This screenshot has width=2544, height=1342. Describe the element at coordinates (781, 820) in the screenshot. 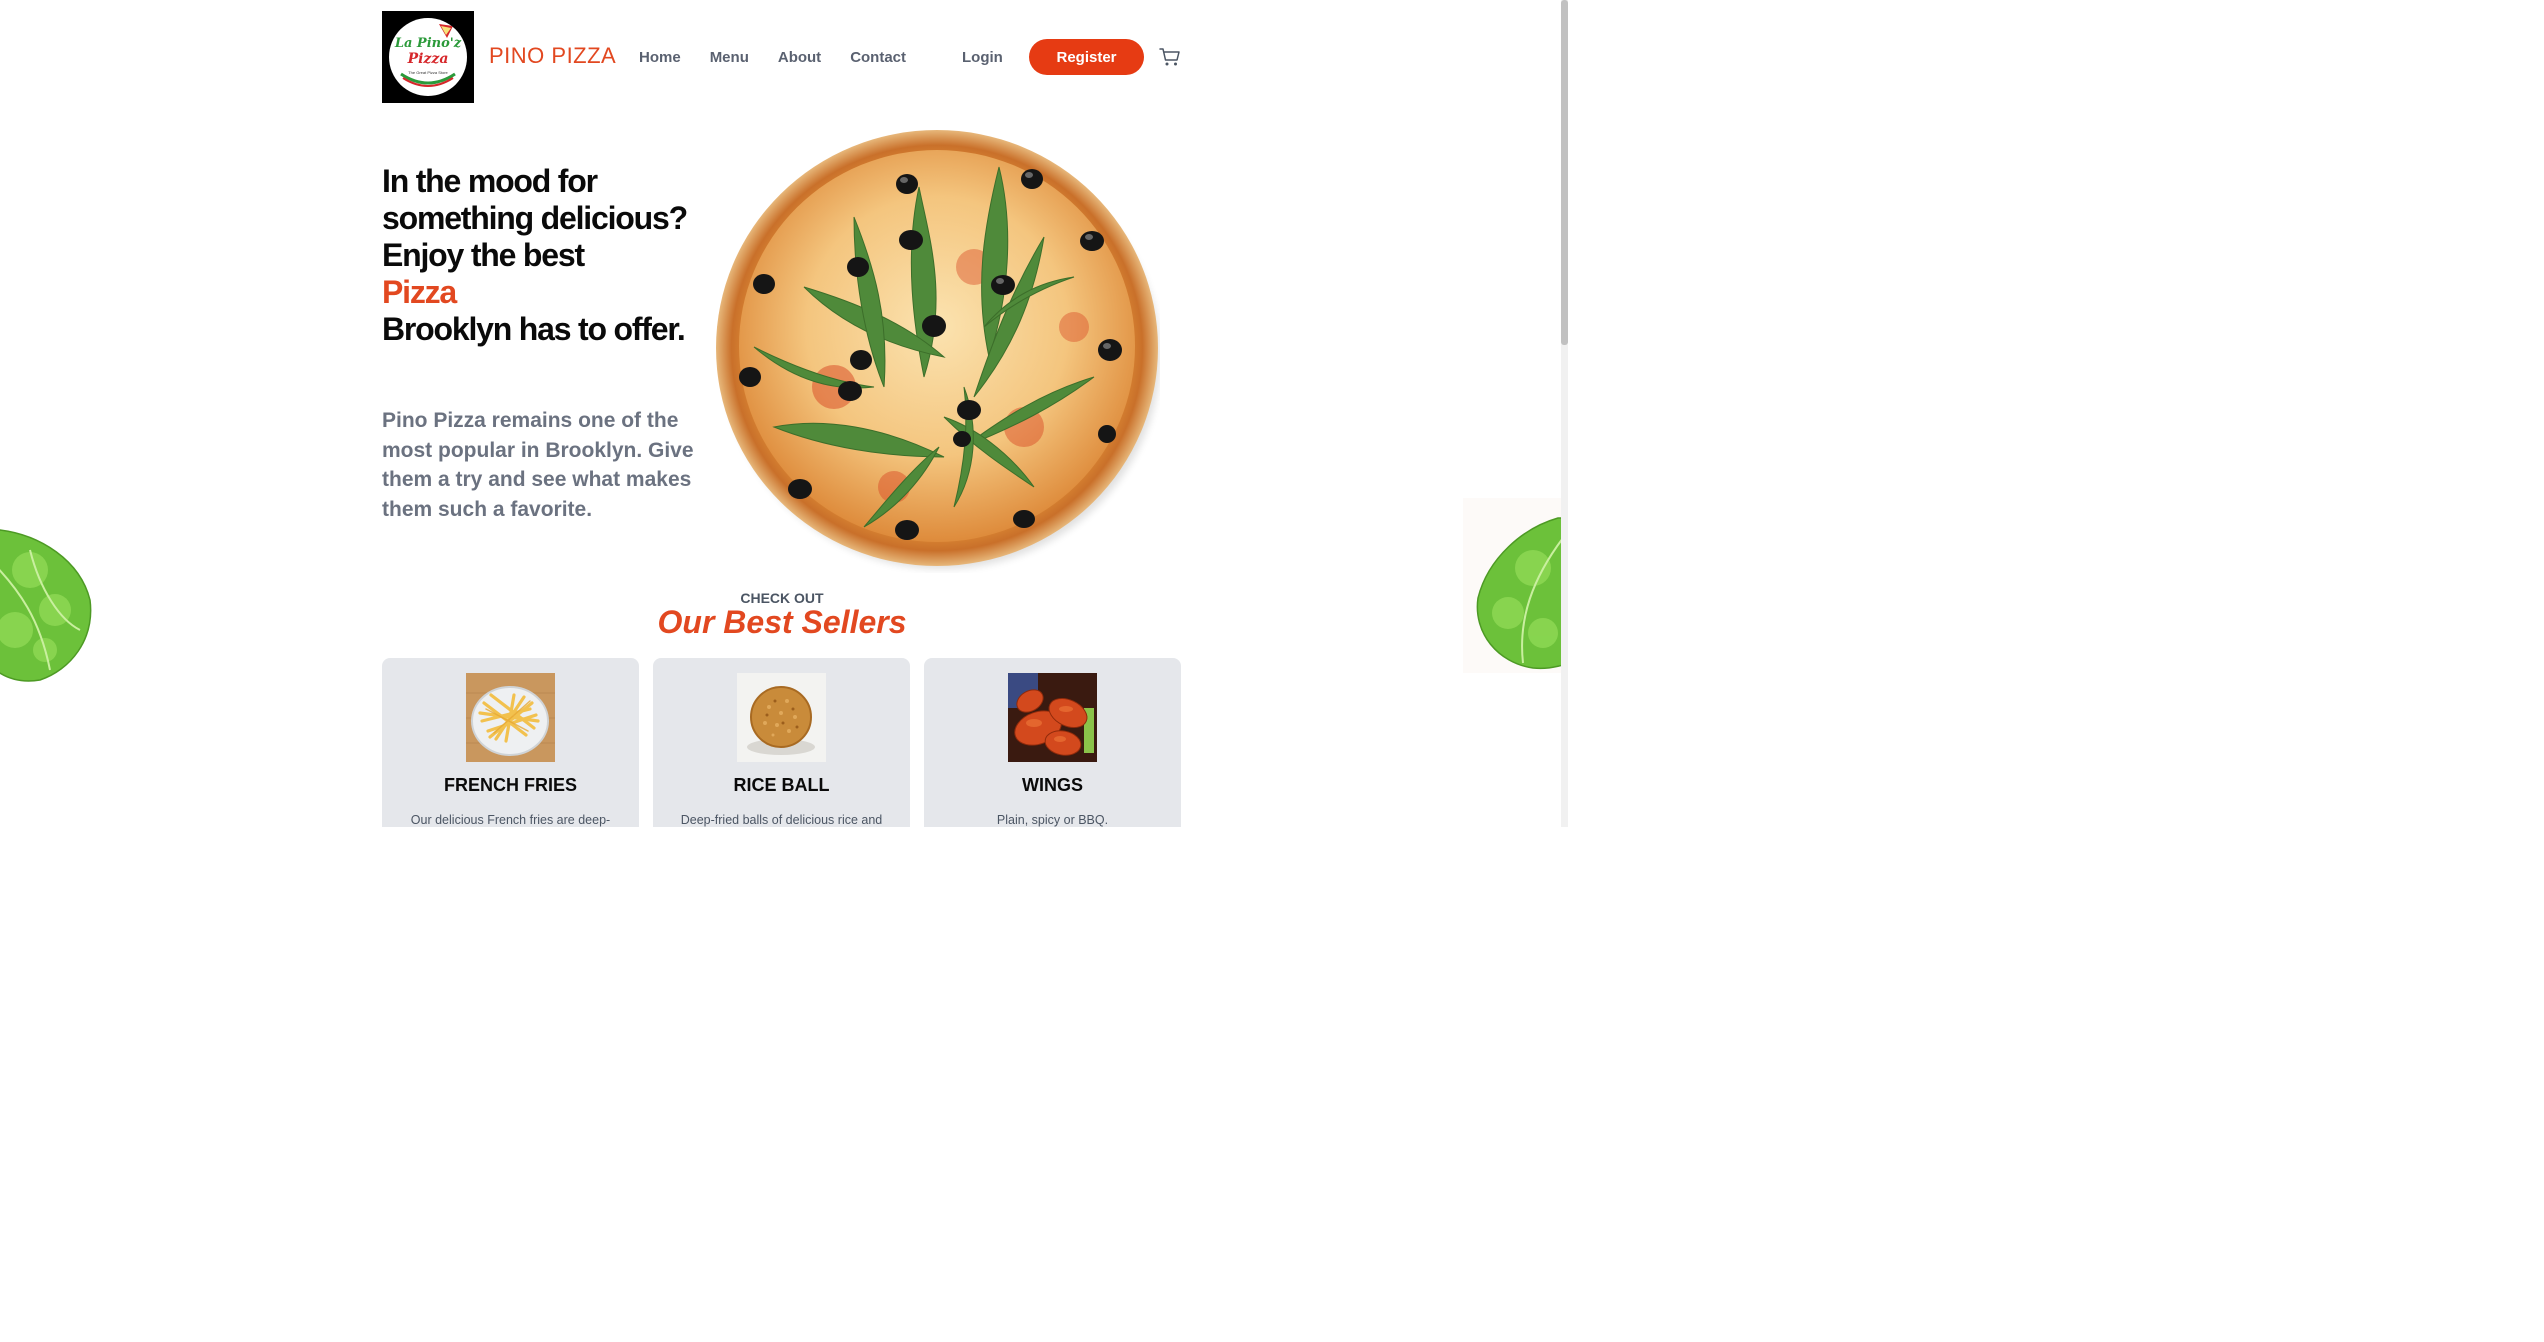

I see `product-description: Deep-fried balls of delicious rice and` at that location.